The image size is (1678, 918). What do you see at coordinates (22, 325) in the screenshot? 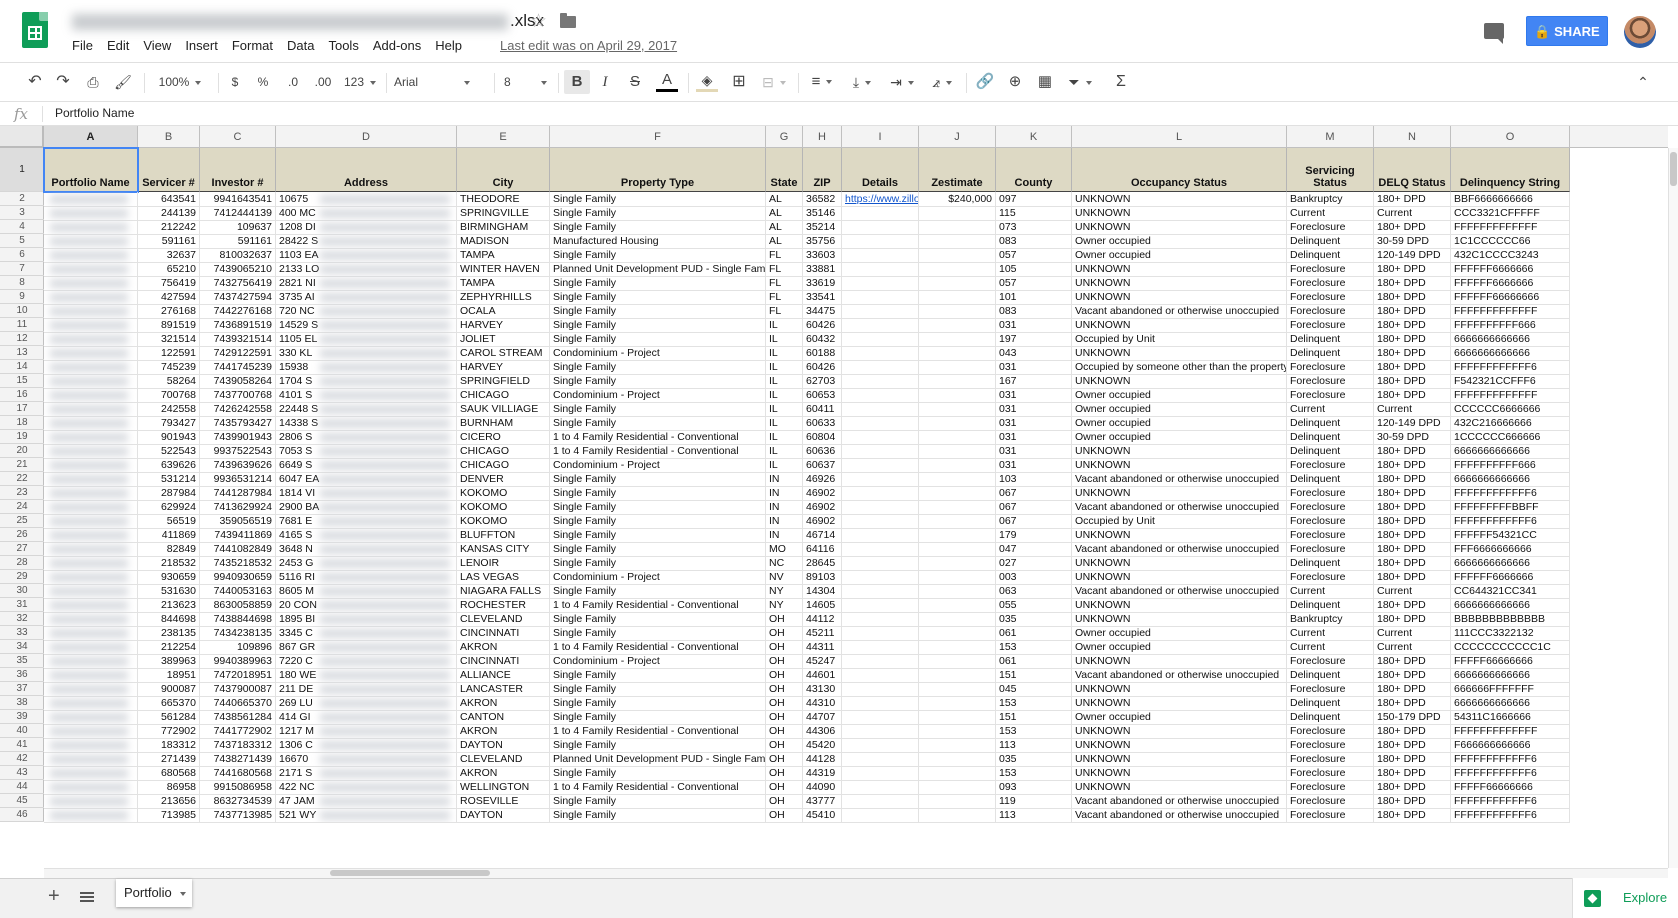
I see `row-header: 11` at bounding box center [22, 325].